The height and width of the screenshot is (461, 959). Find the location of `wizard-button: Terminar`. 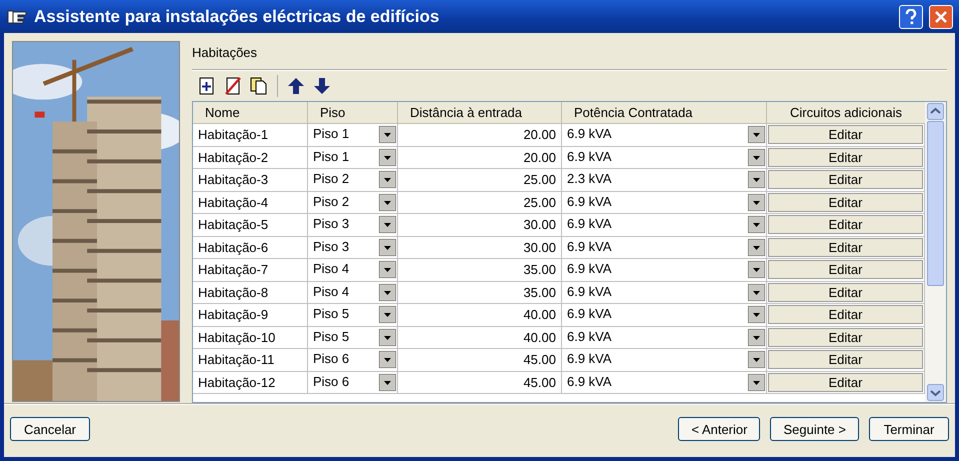

wizard-button: Terminar is located at coordinates (909, 429).